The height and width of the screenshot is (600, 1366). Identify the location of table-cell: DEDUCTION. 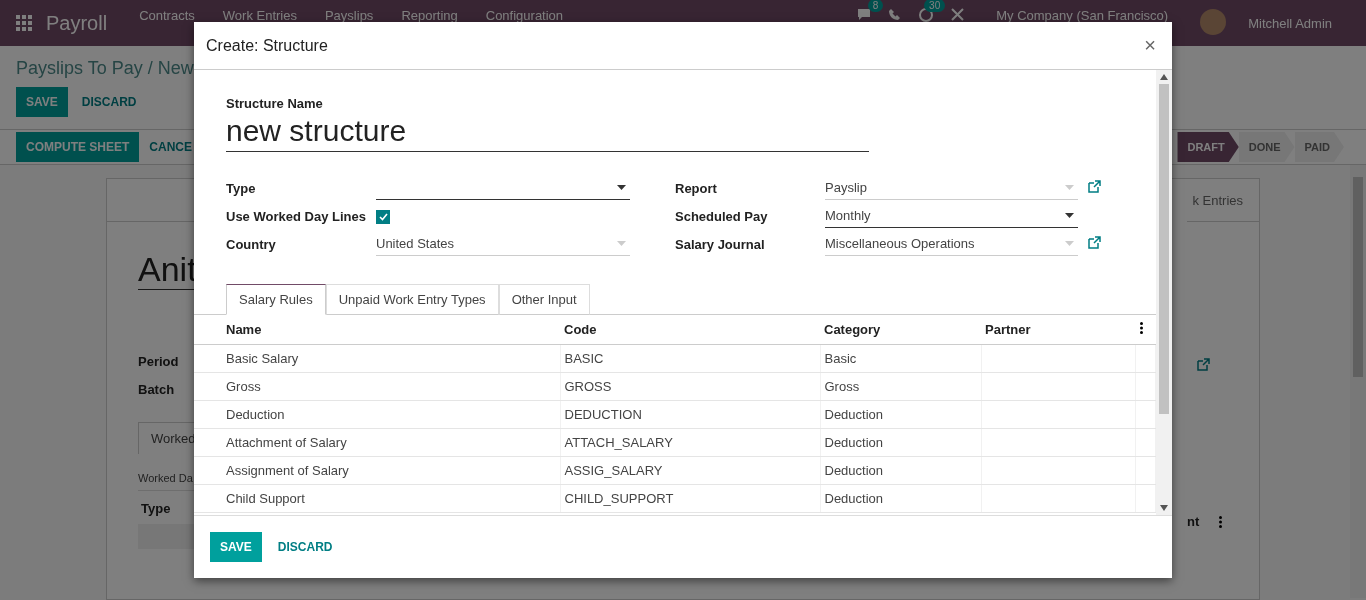
(690, 414).